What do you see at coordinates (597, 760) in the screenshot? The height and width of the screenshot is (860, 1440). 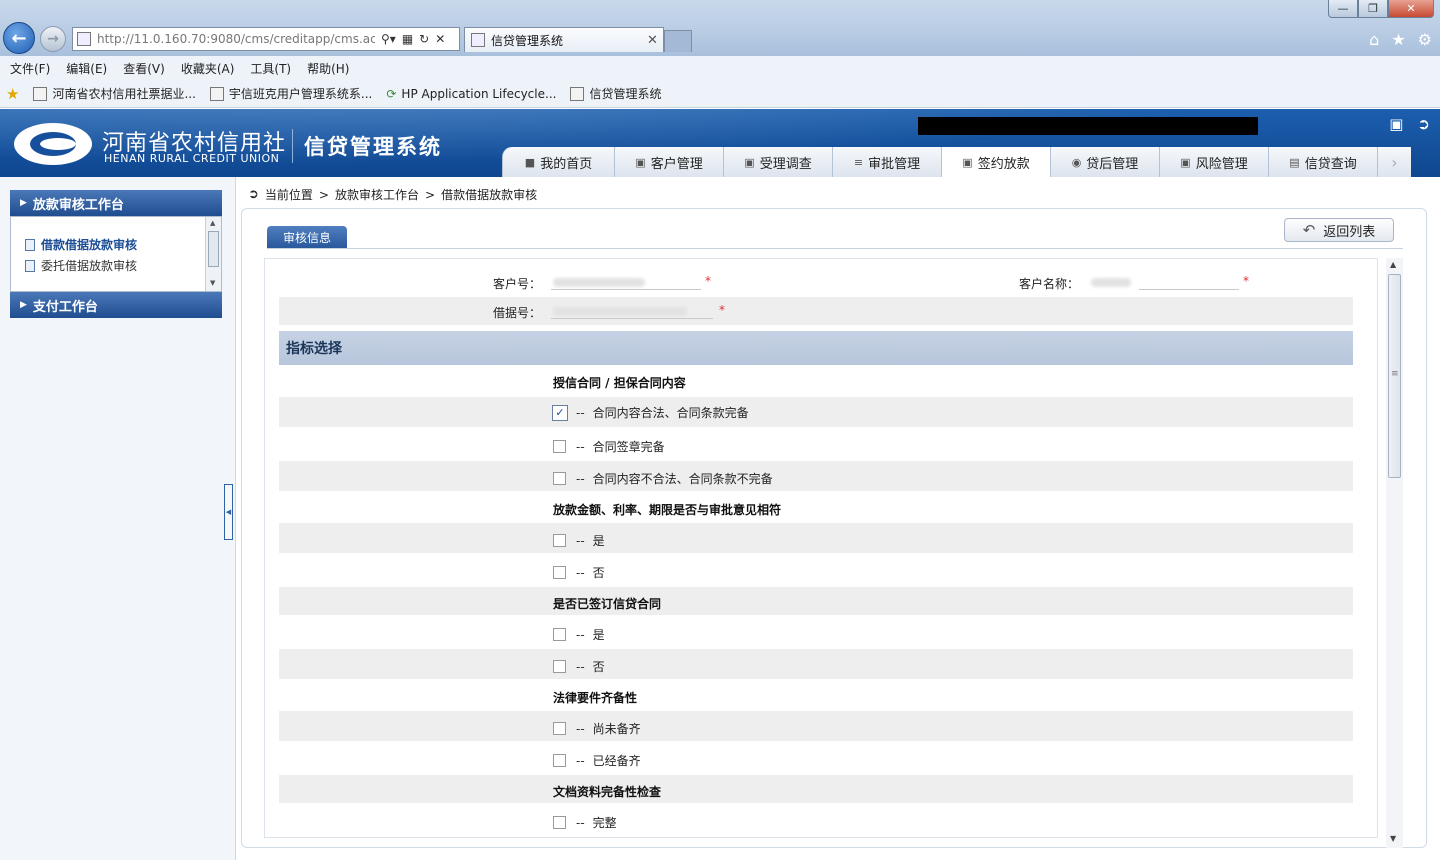 I see `option-legal-ready: -- 已经备齐` at bounding box center [597, 760].